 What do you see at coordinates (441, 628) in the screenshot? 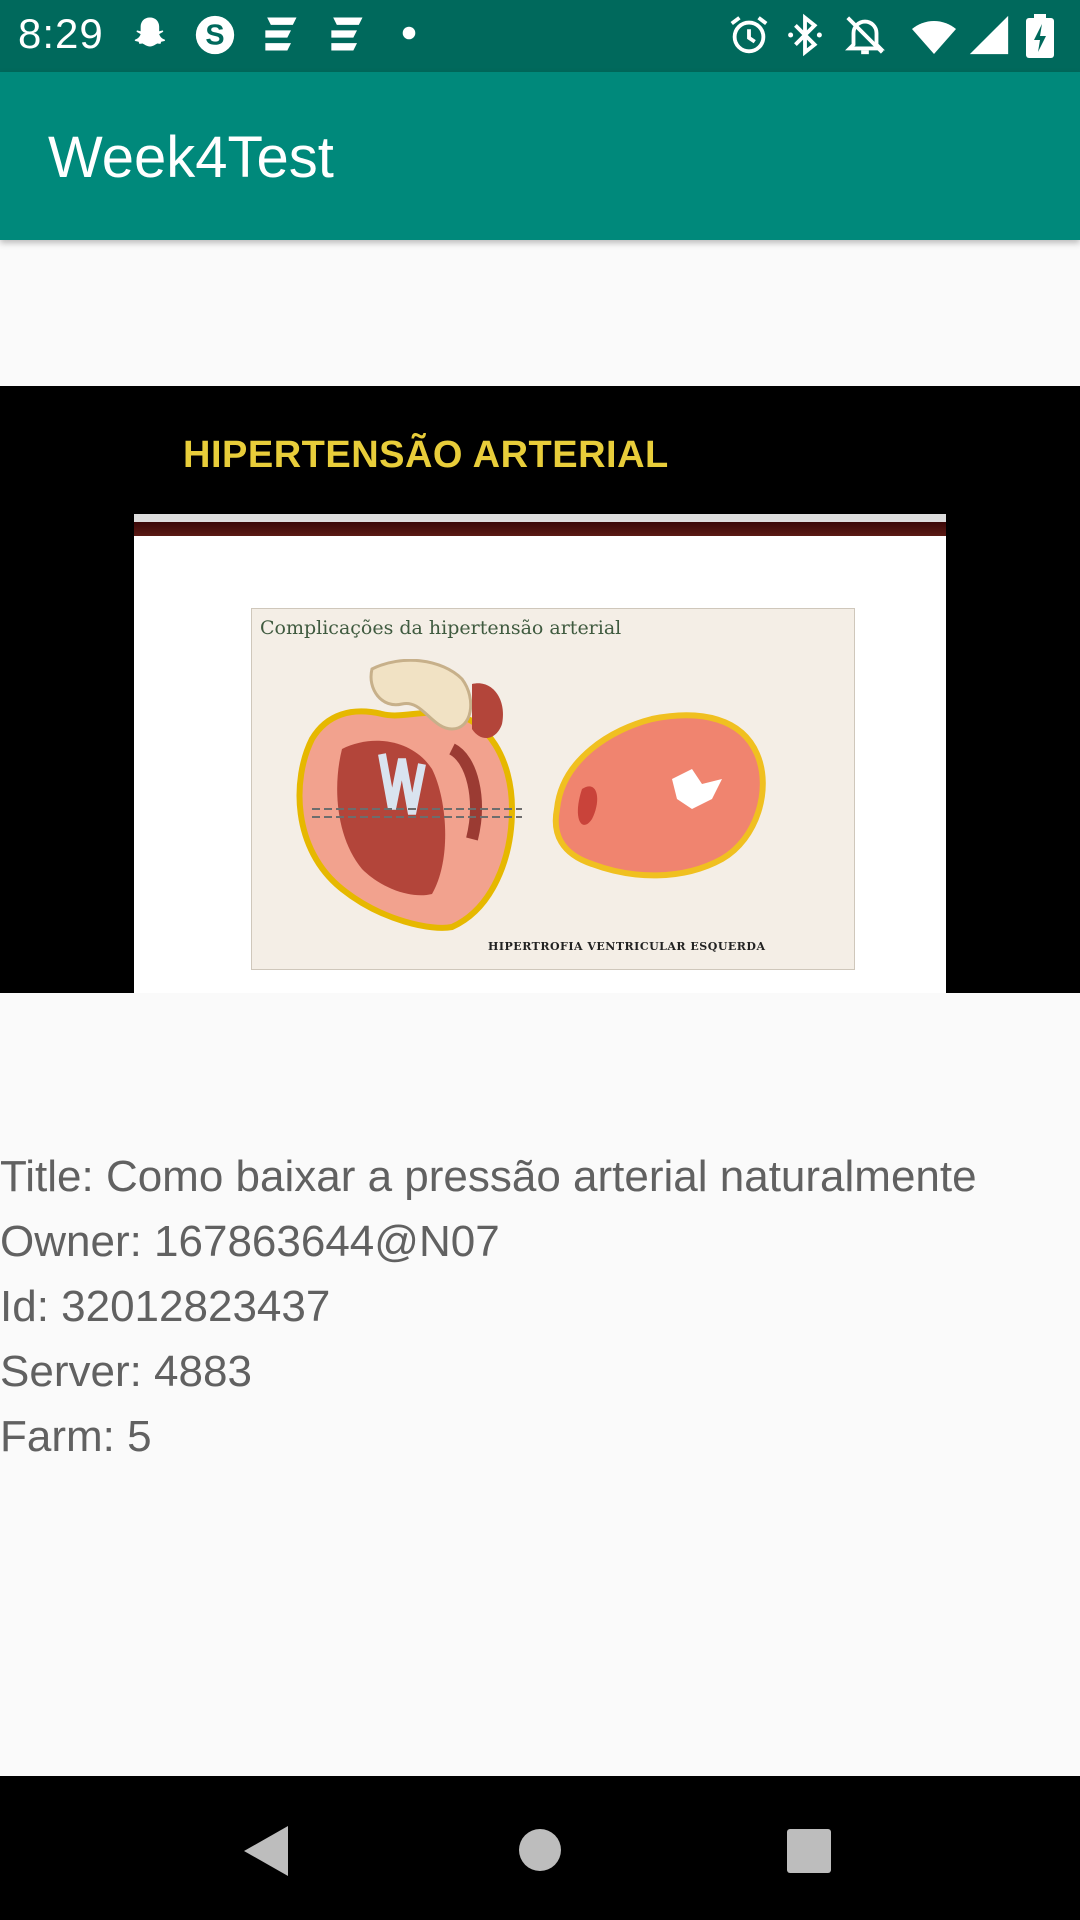
I see `figure-caption: Complicações da hipertensão arterial` at bounding box center [441, 628].